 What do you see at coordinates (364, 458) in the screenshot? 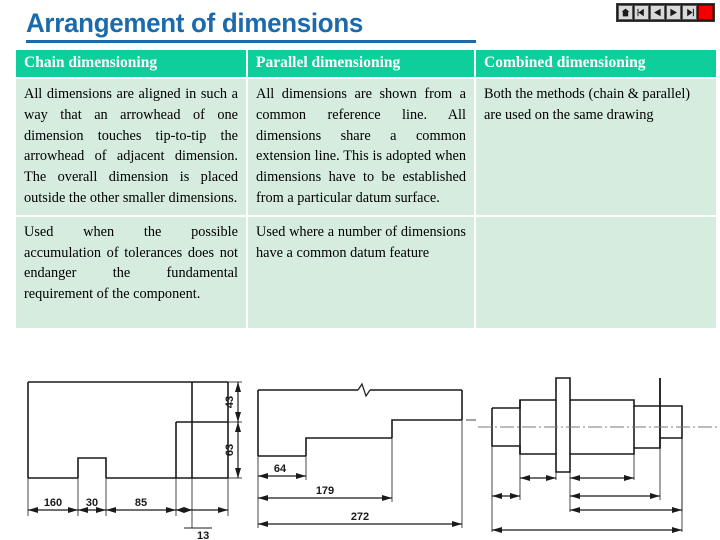
I see `parallel-dimensioning-figure: 64 179 272` at bounding box center [364, 458].